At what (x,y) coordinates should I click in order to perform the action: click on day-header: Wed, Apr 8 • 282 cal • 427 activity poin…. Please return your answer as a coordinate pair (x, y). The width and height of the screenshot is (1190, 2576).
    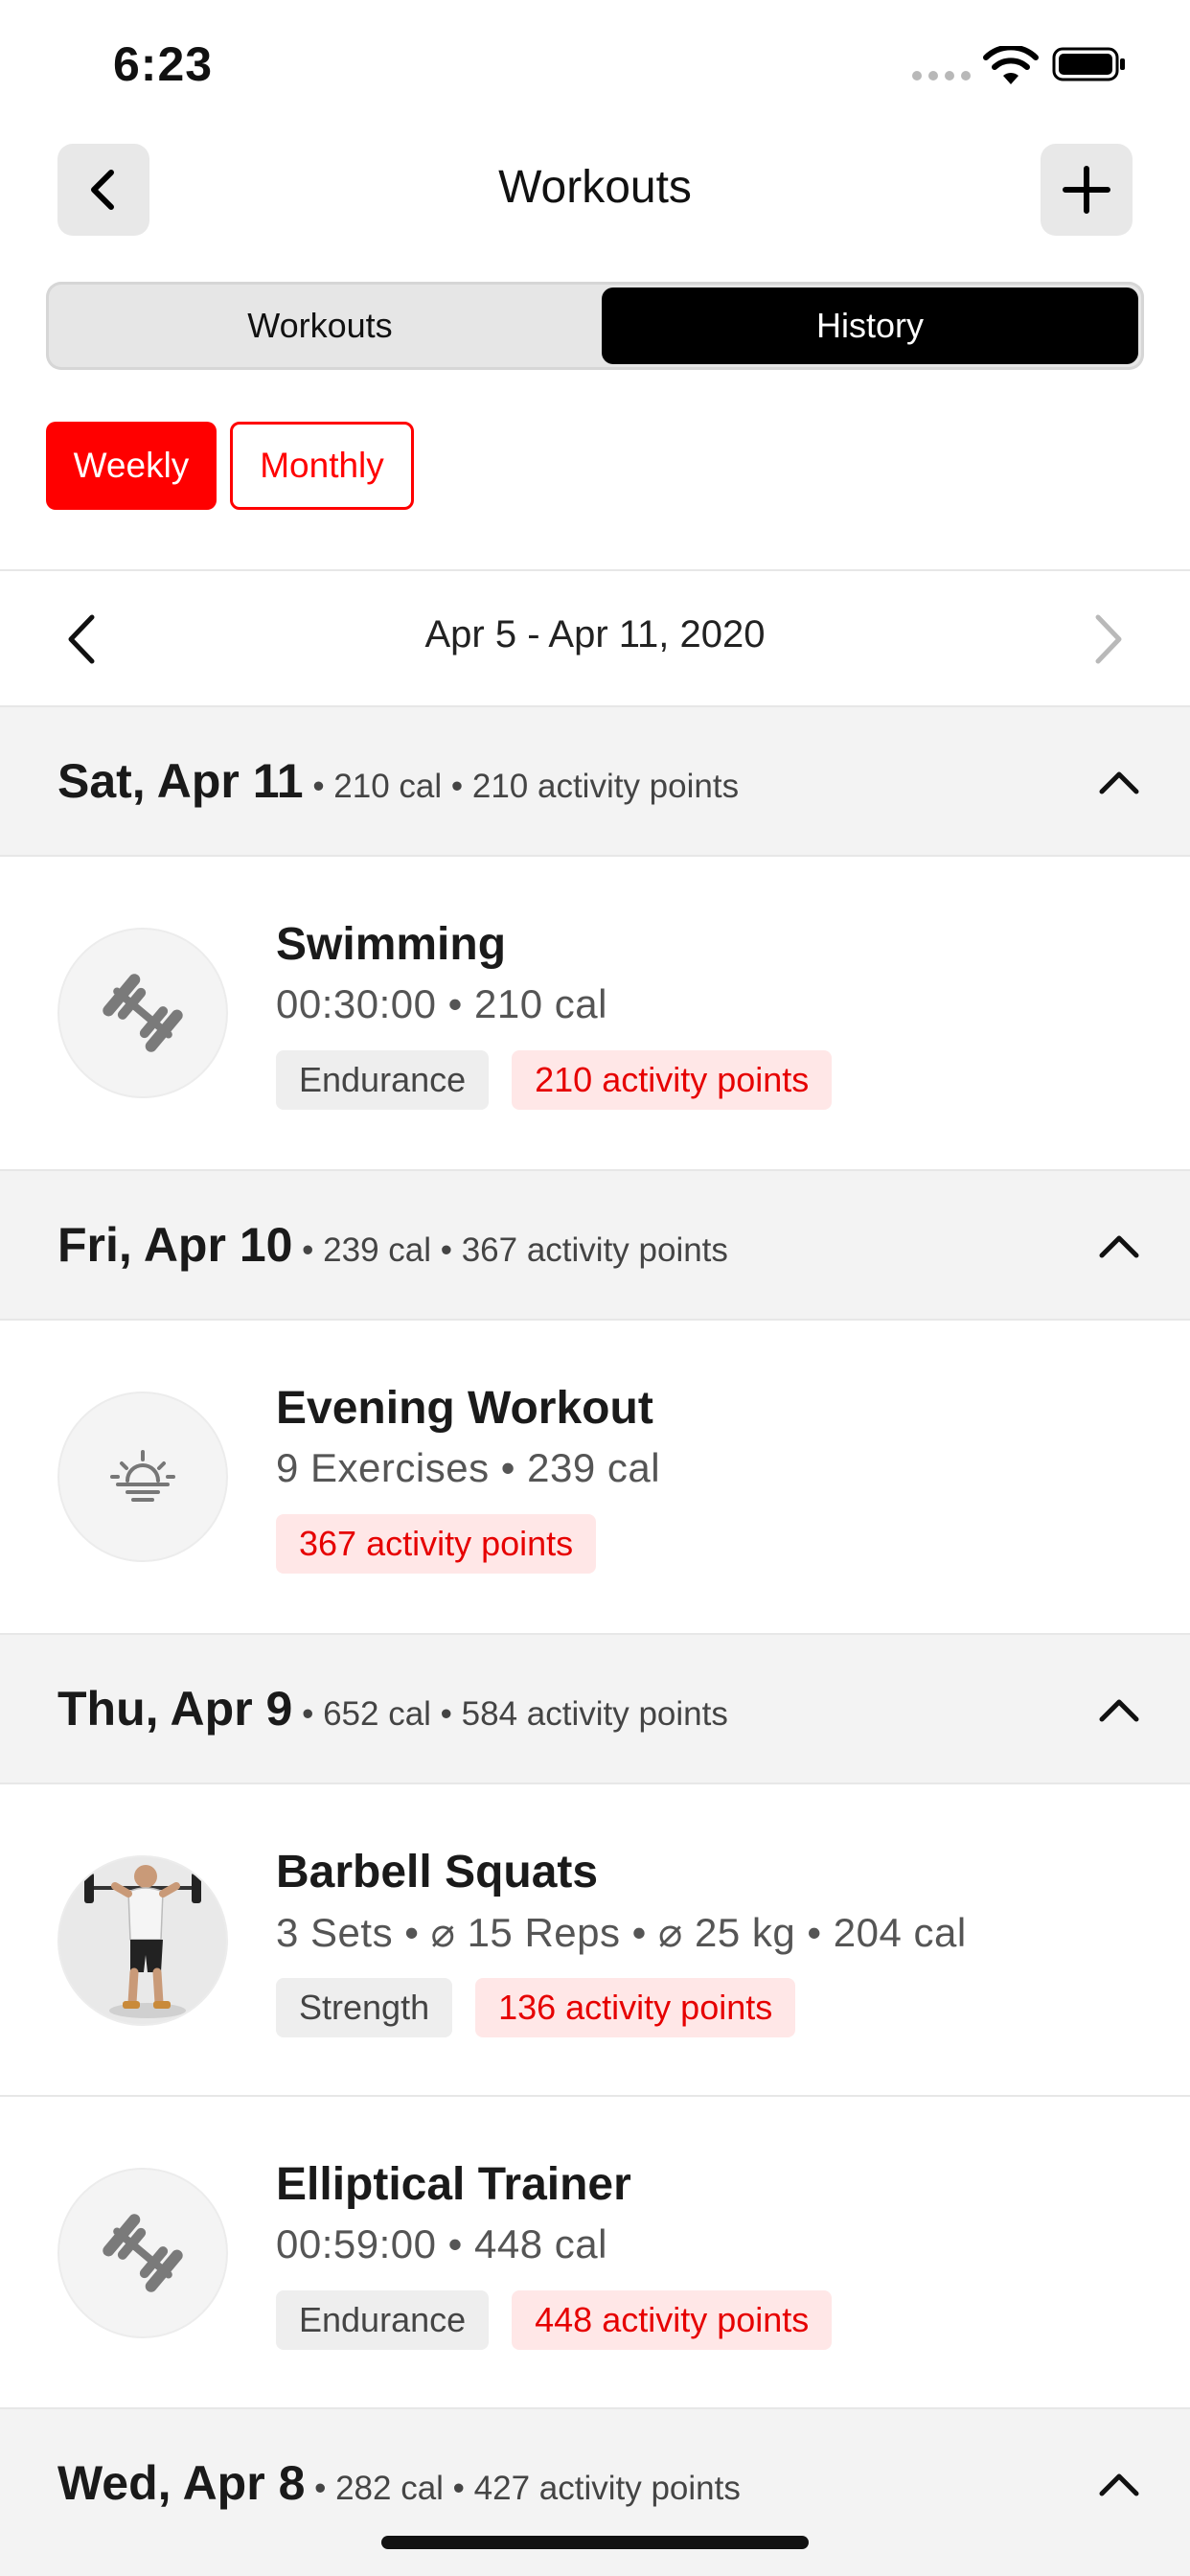
    Looking at the image, I should click on (595, 2491).